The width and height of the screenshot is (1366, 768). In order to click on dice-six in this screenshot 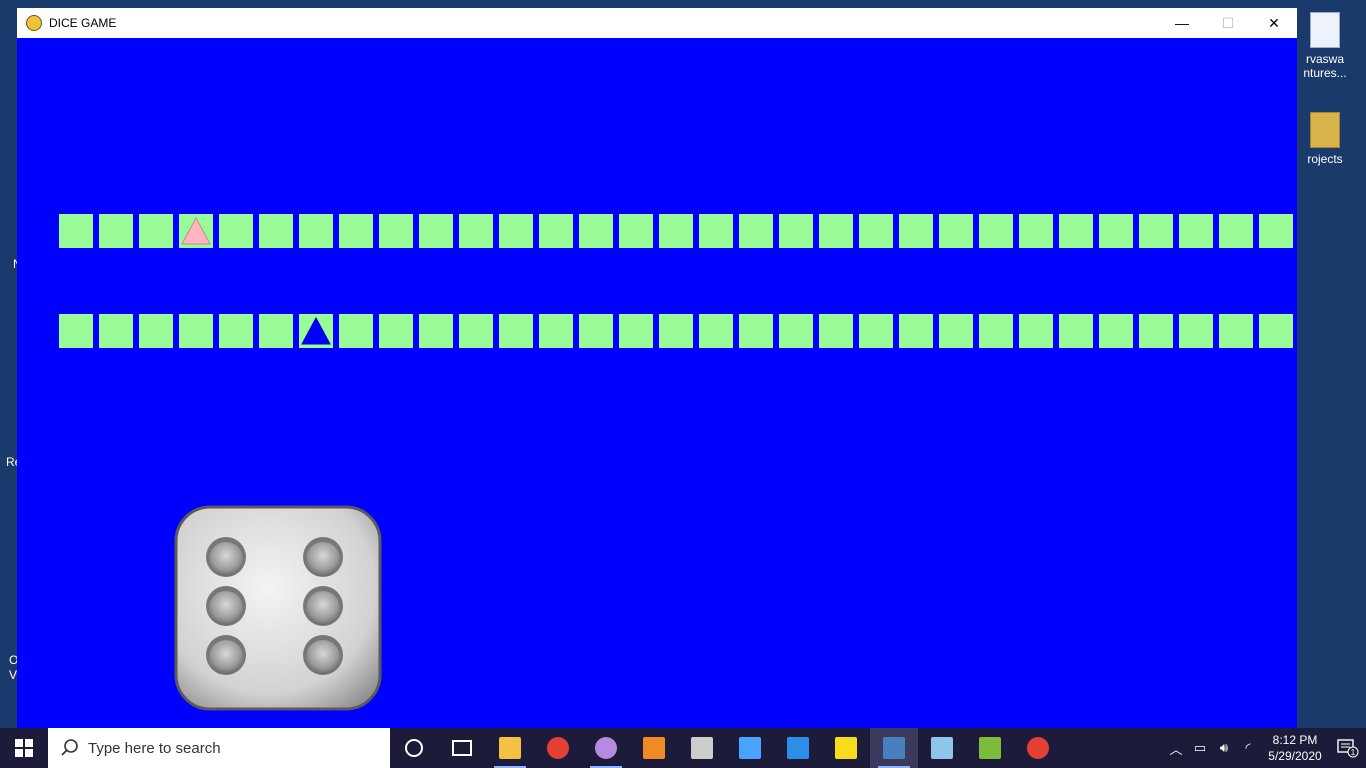, I will do `click(278, 608)`.